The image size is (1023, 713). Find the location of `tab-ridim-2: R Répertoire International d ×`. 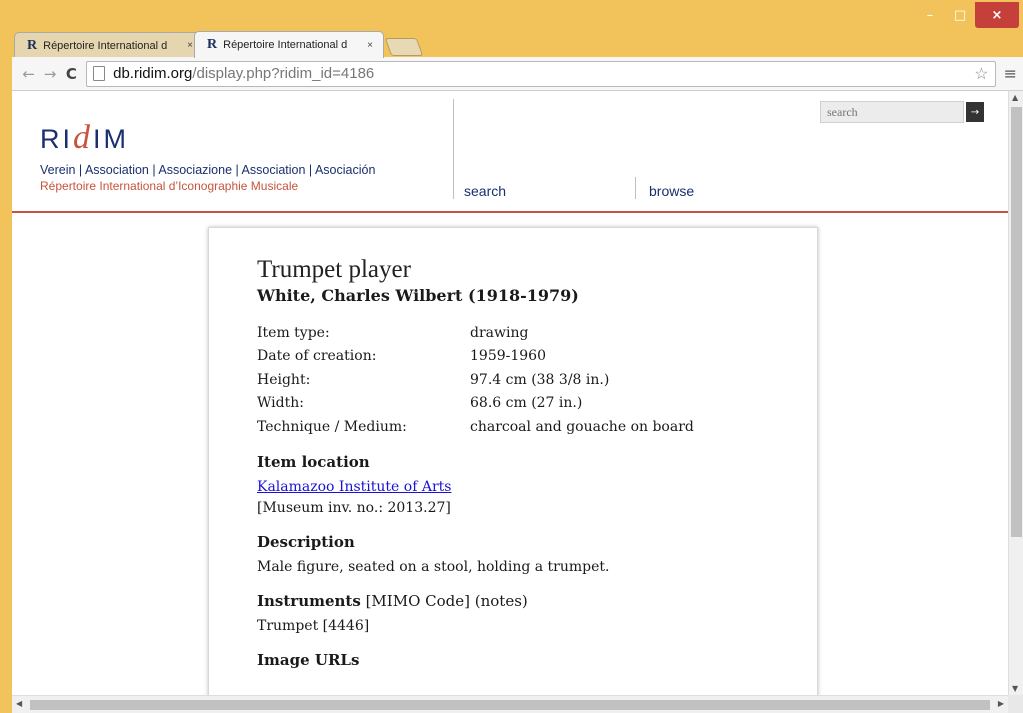

tab-ridim-2: R Répertoire International d × is located at coordinates (289, 44).